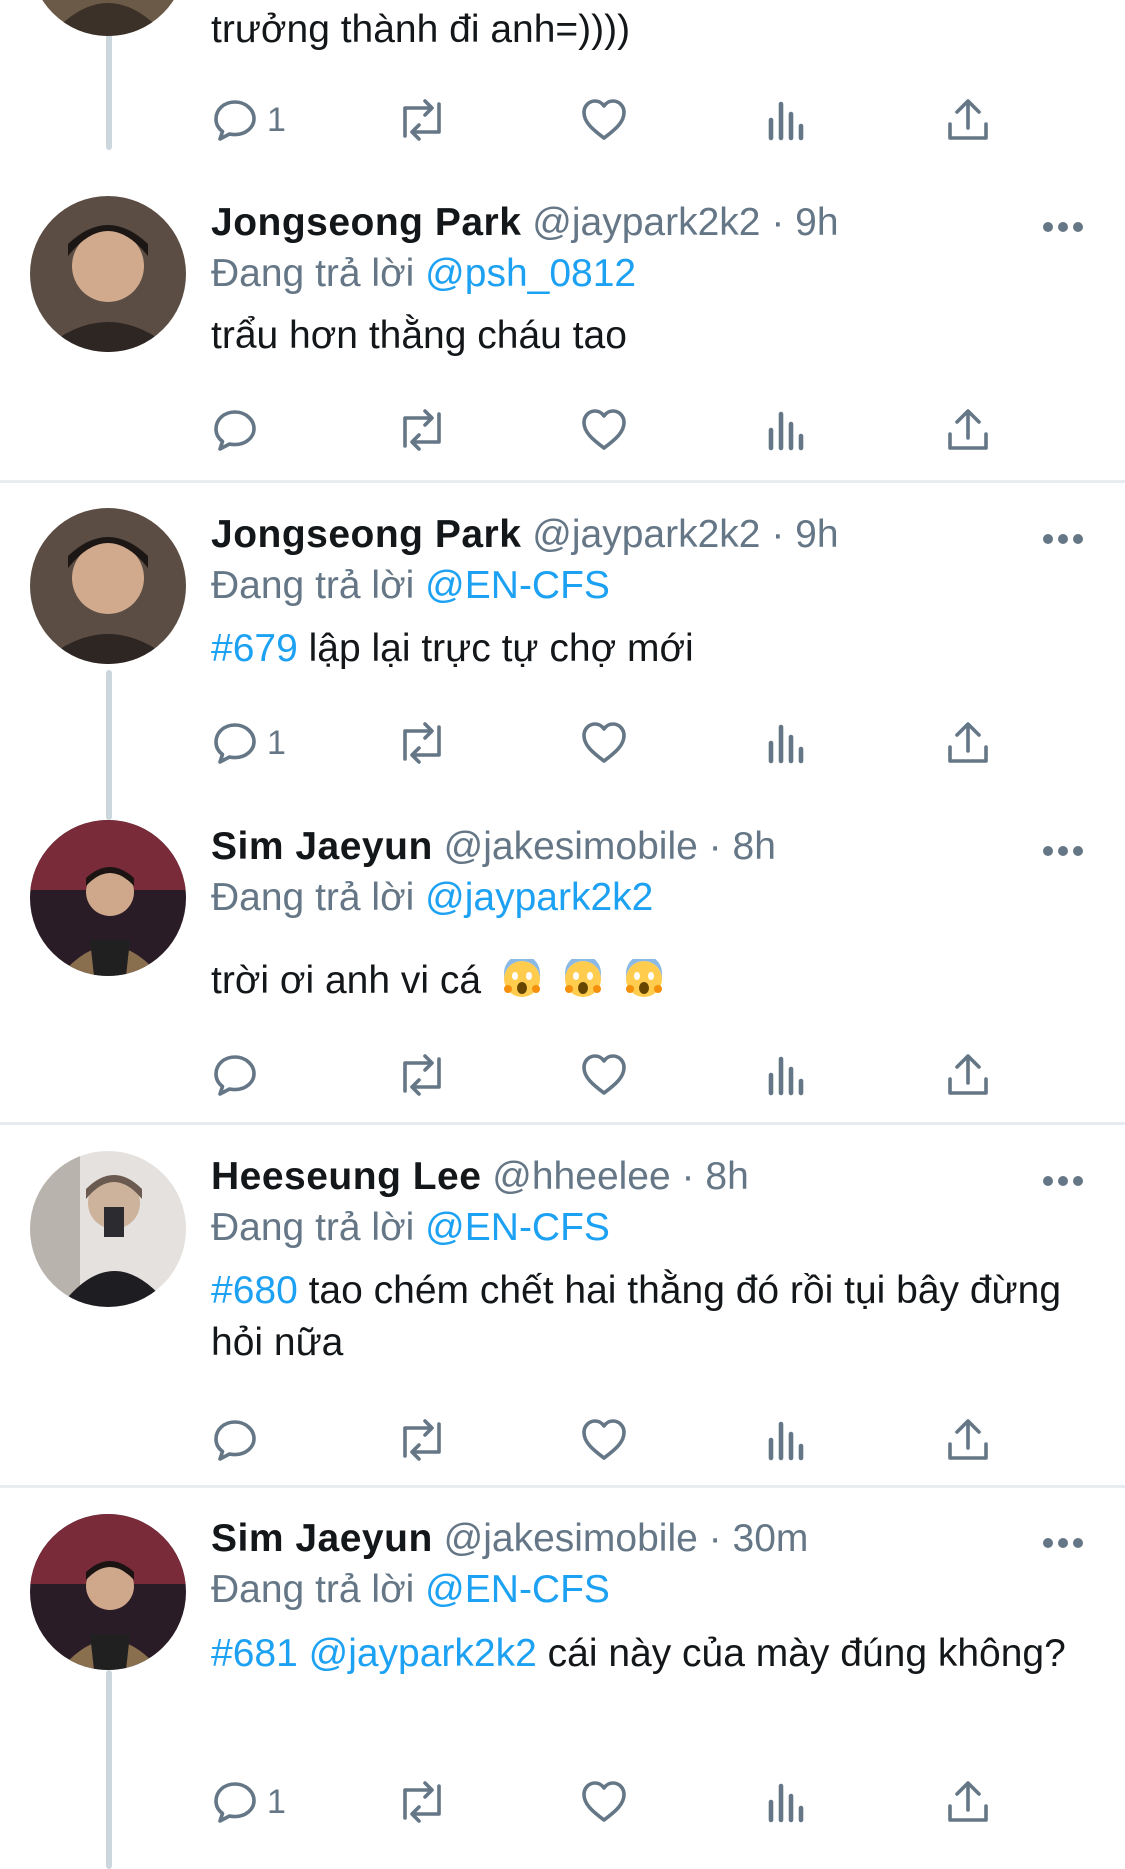  Describe the element at coordinates (421, 29) in the screenshot. I see `tweet-text: trưởng thành đi anh=))))` at that location.